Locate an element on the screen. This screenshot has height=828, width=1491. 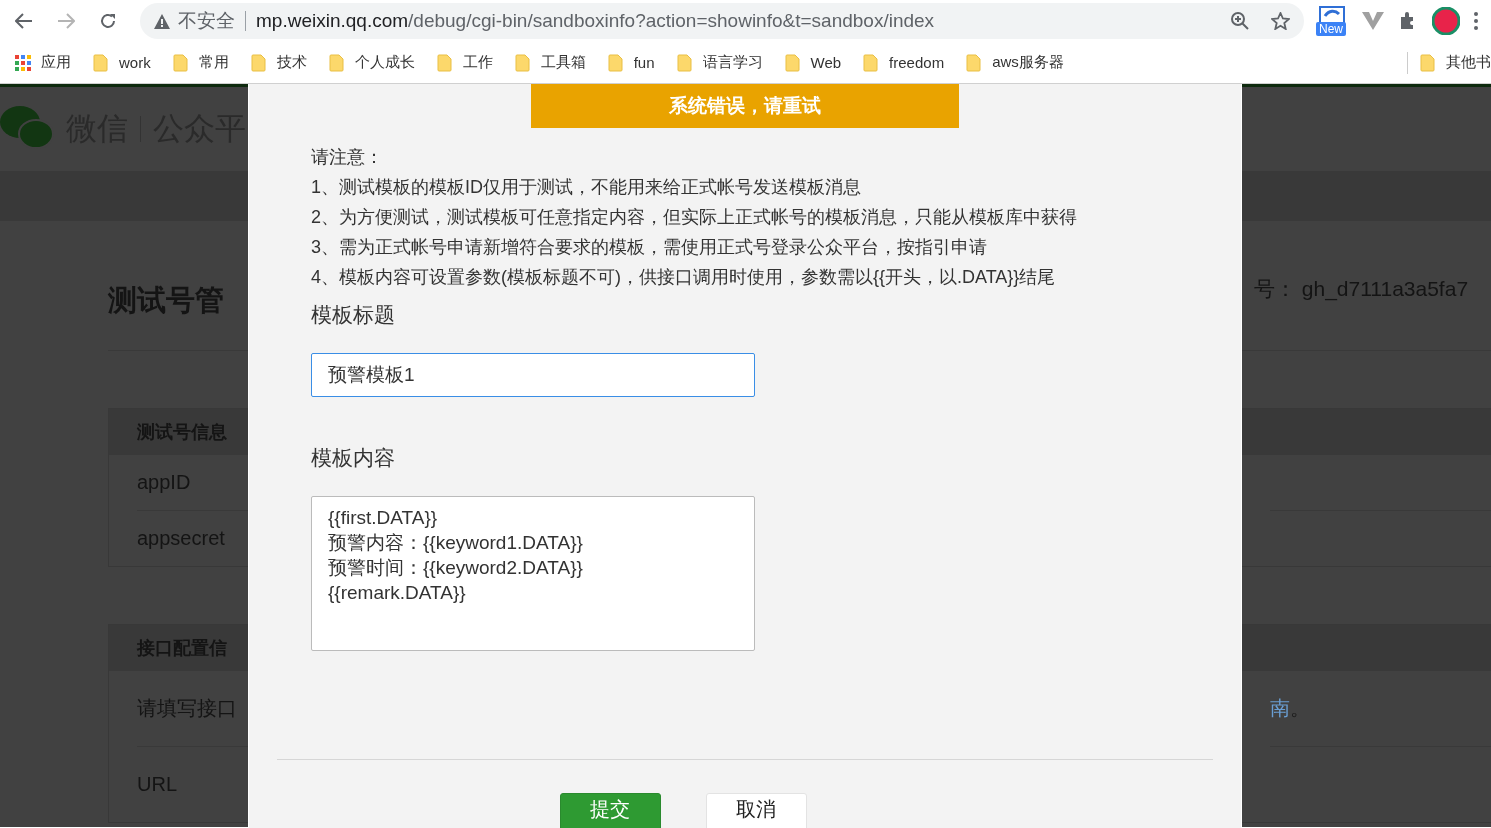
url-text: mp.weixin.qq.com/debug/cgi-bin/sandboxinfo?action=showinfo&t=sandbox/index is located at coordinates (595, 21).